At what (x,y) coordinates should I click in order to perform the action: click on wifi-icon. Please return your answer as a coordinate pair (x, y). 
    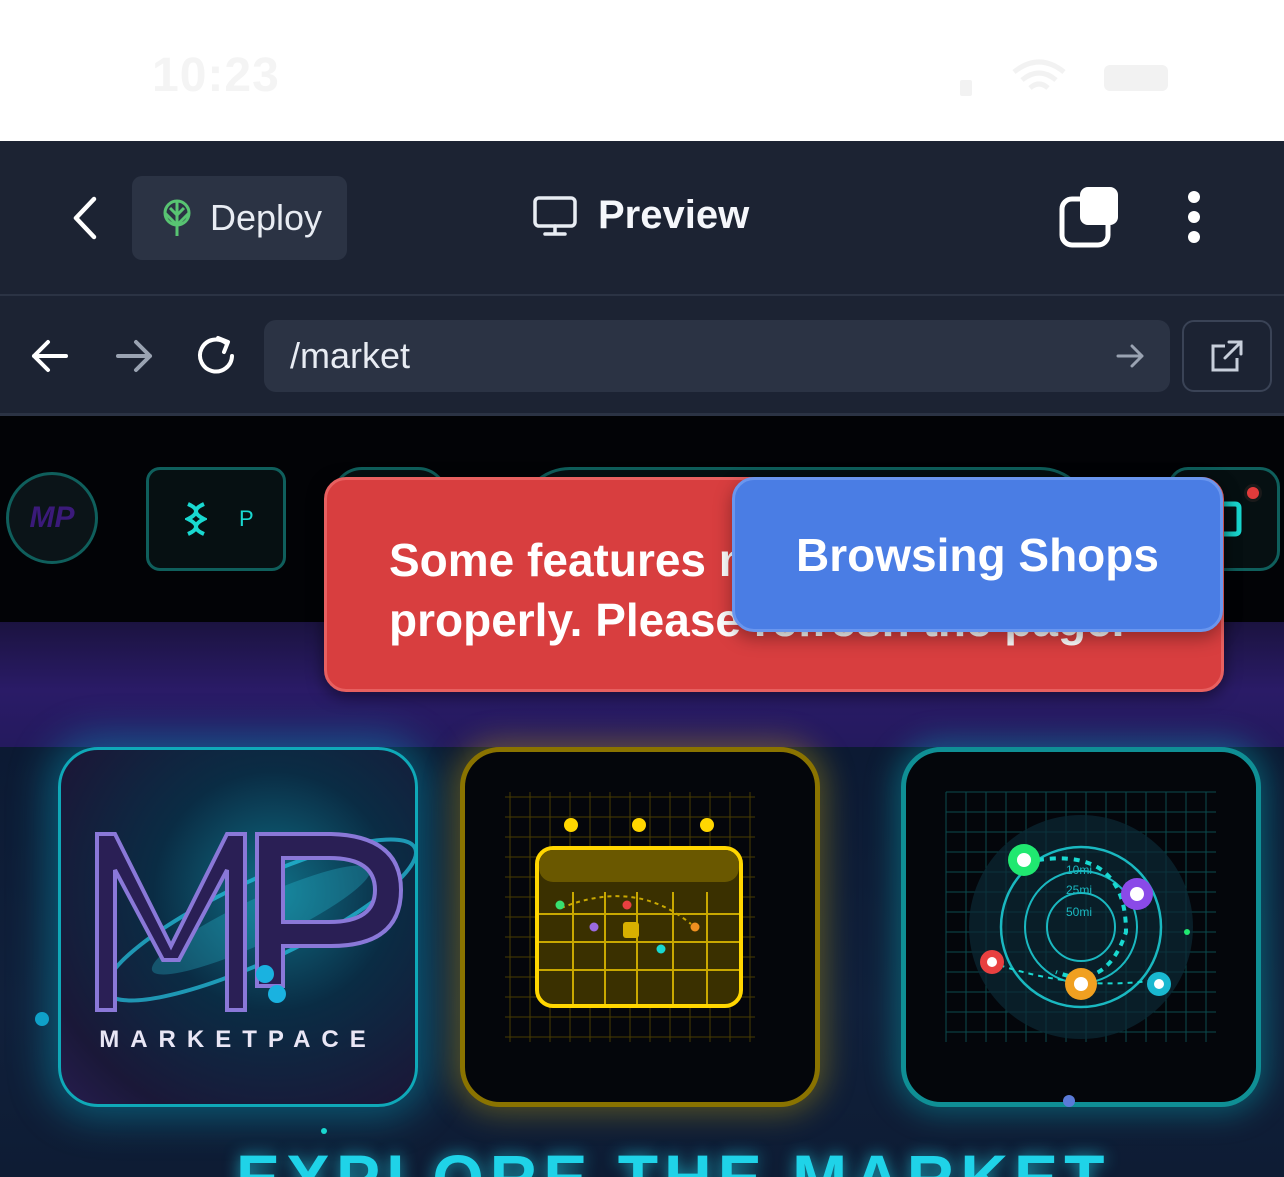
    Looking at the image, I should click on (1039, 74).